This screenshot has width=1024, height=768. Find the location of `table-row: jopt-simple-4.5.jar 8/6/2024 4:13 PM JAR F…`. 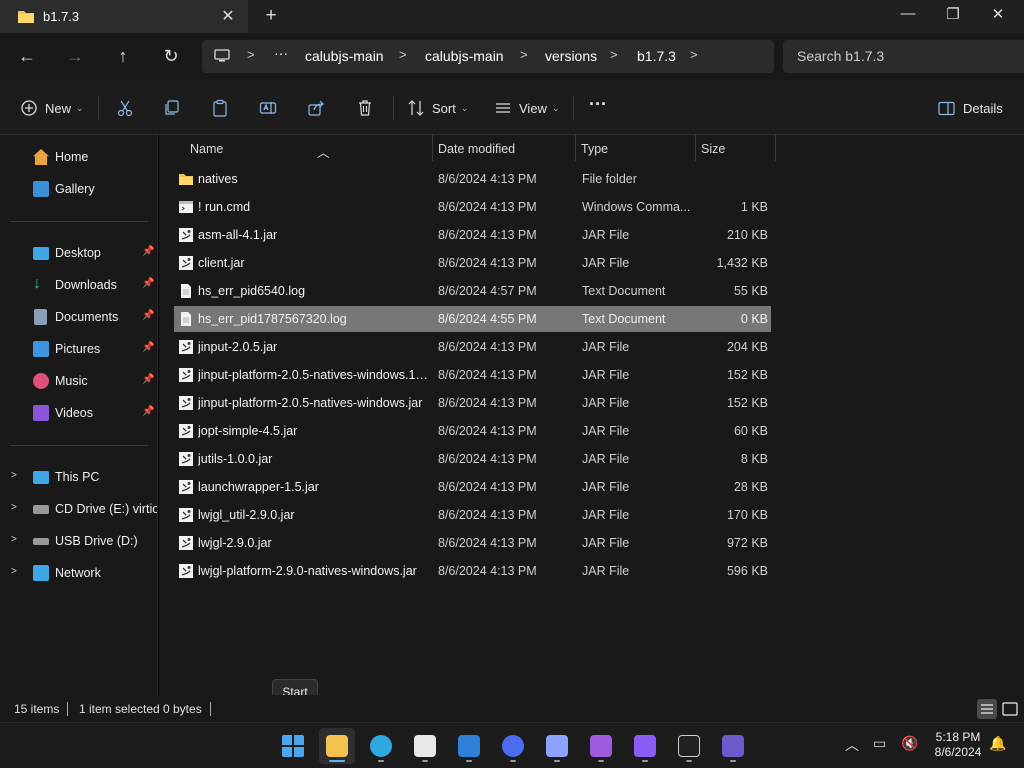

table-row: jopt-simple-4.5.jar 8/6/2024 4:13 PM JAR F… is located at coordinates (472, 431).